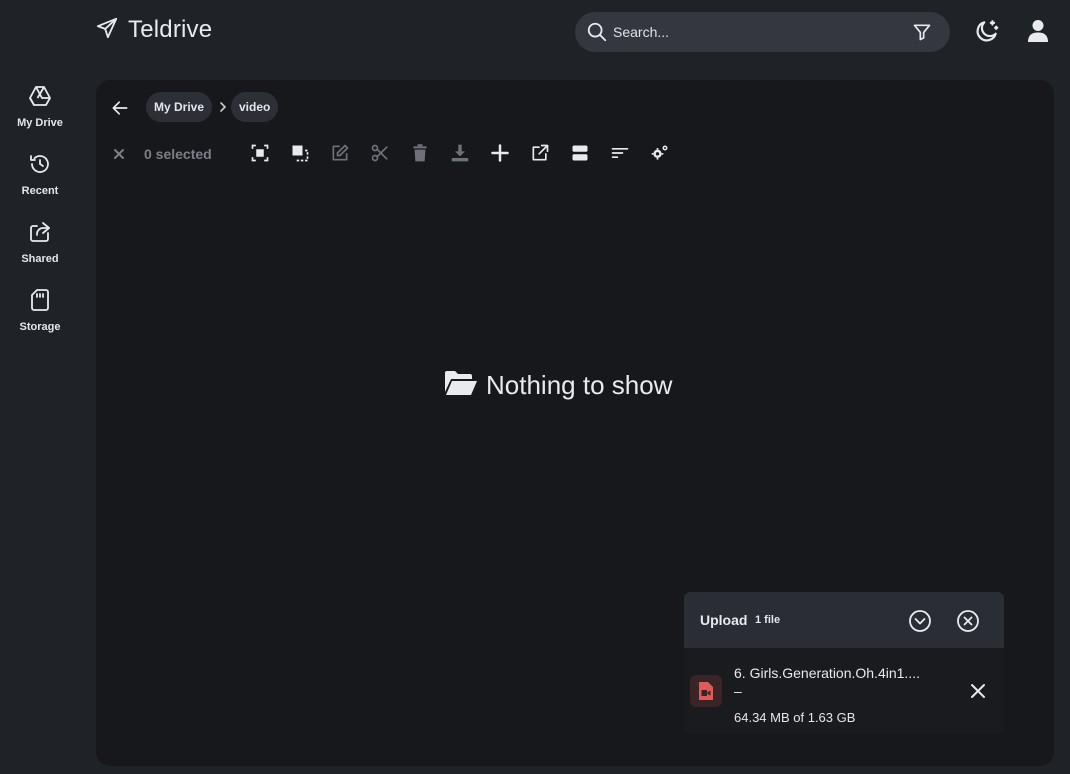  What do you see at coordinates (620, 155) in the screenshot?
I see `sort-icon` at bounding box center [620, 155].